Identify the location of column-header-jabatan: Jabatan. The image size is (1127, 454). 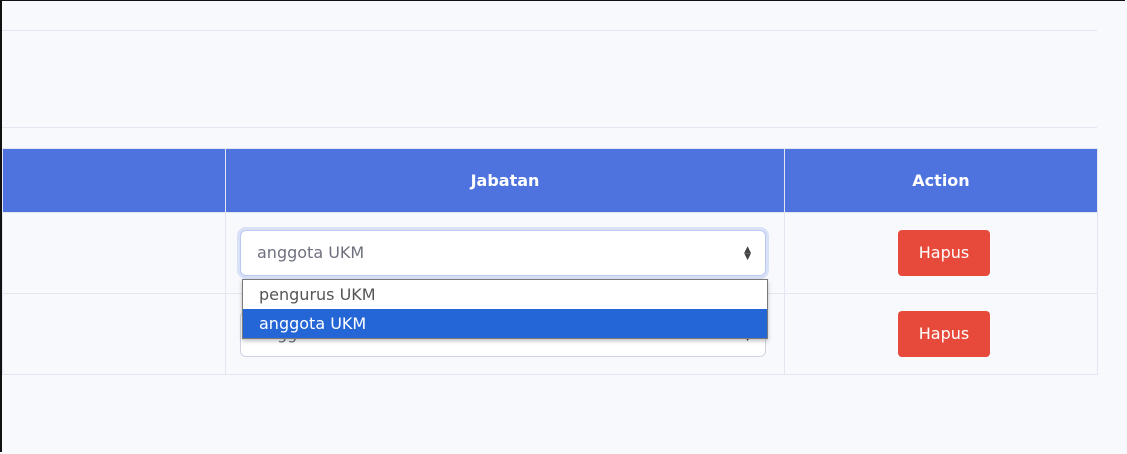
(505, 180).